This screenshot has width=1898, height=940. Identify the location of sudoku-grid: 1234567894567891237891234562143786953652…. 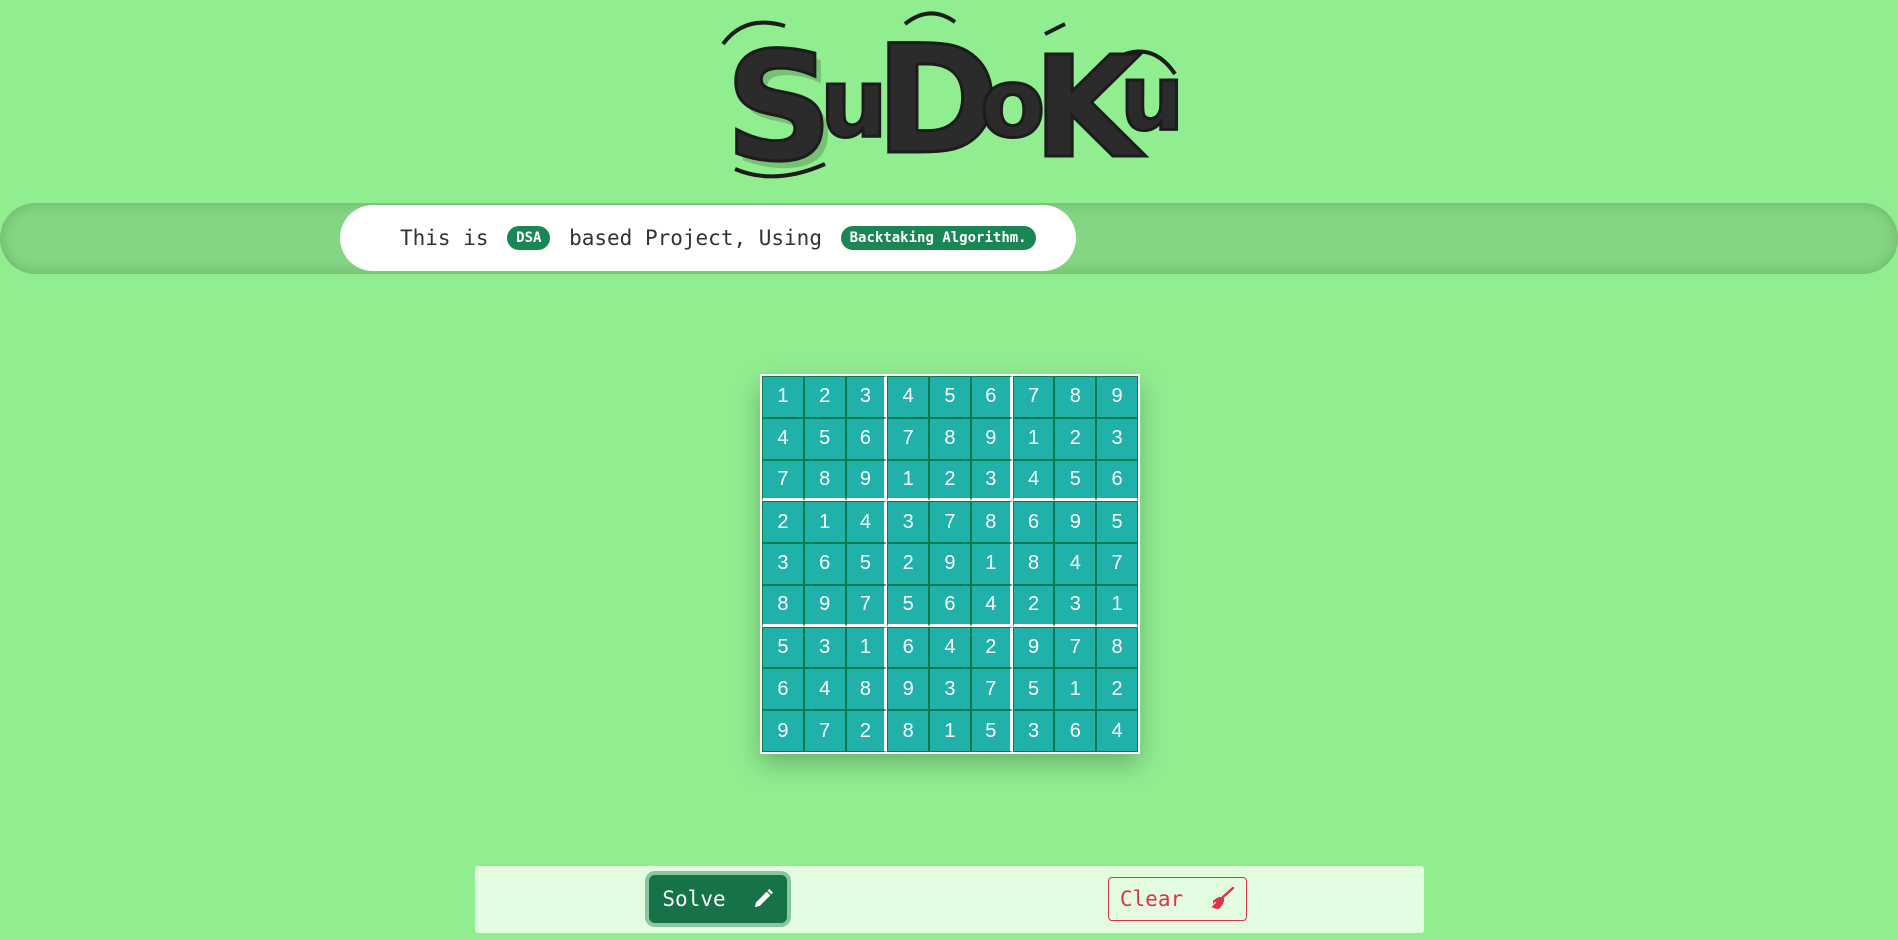
(950, 564).